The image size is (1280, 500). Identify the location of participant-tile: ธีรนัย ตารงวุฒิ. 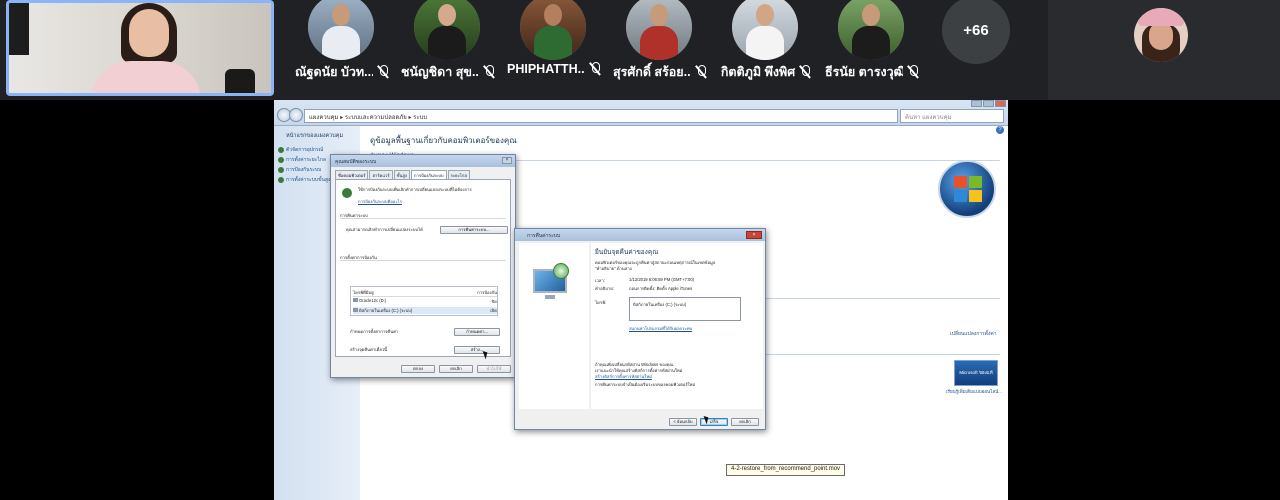
(872, 48).